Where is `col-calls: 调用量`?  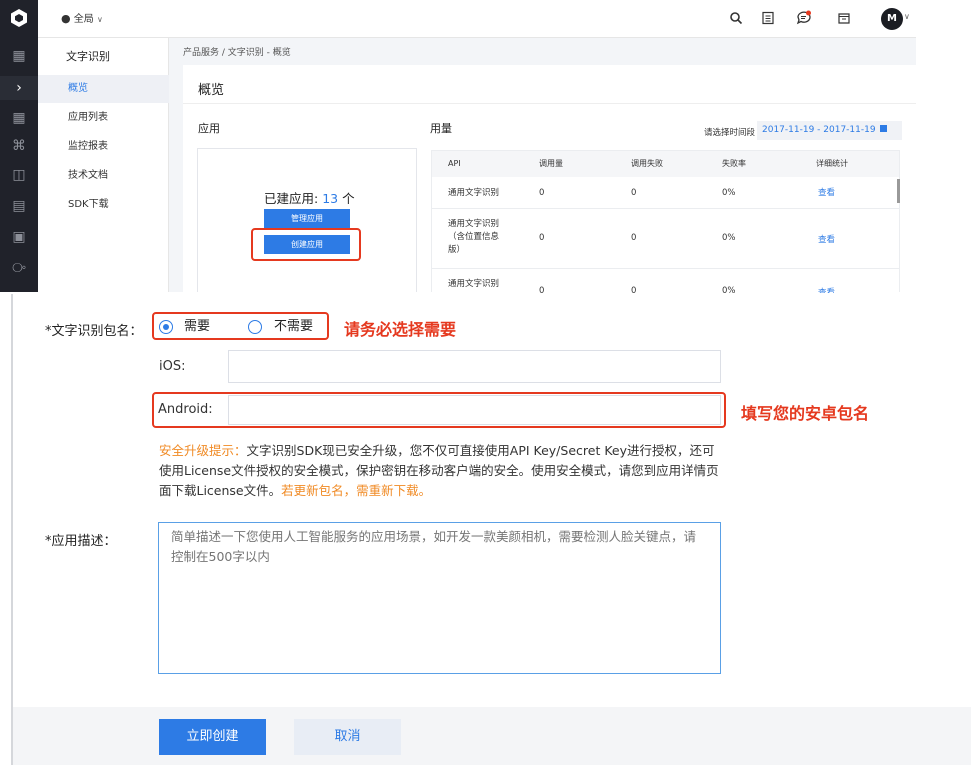 col-calls: 调用量 is located at coordinates (551, 163).